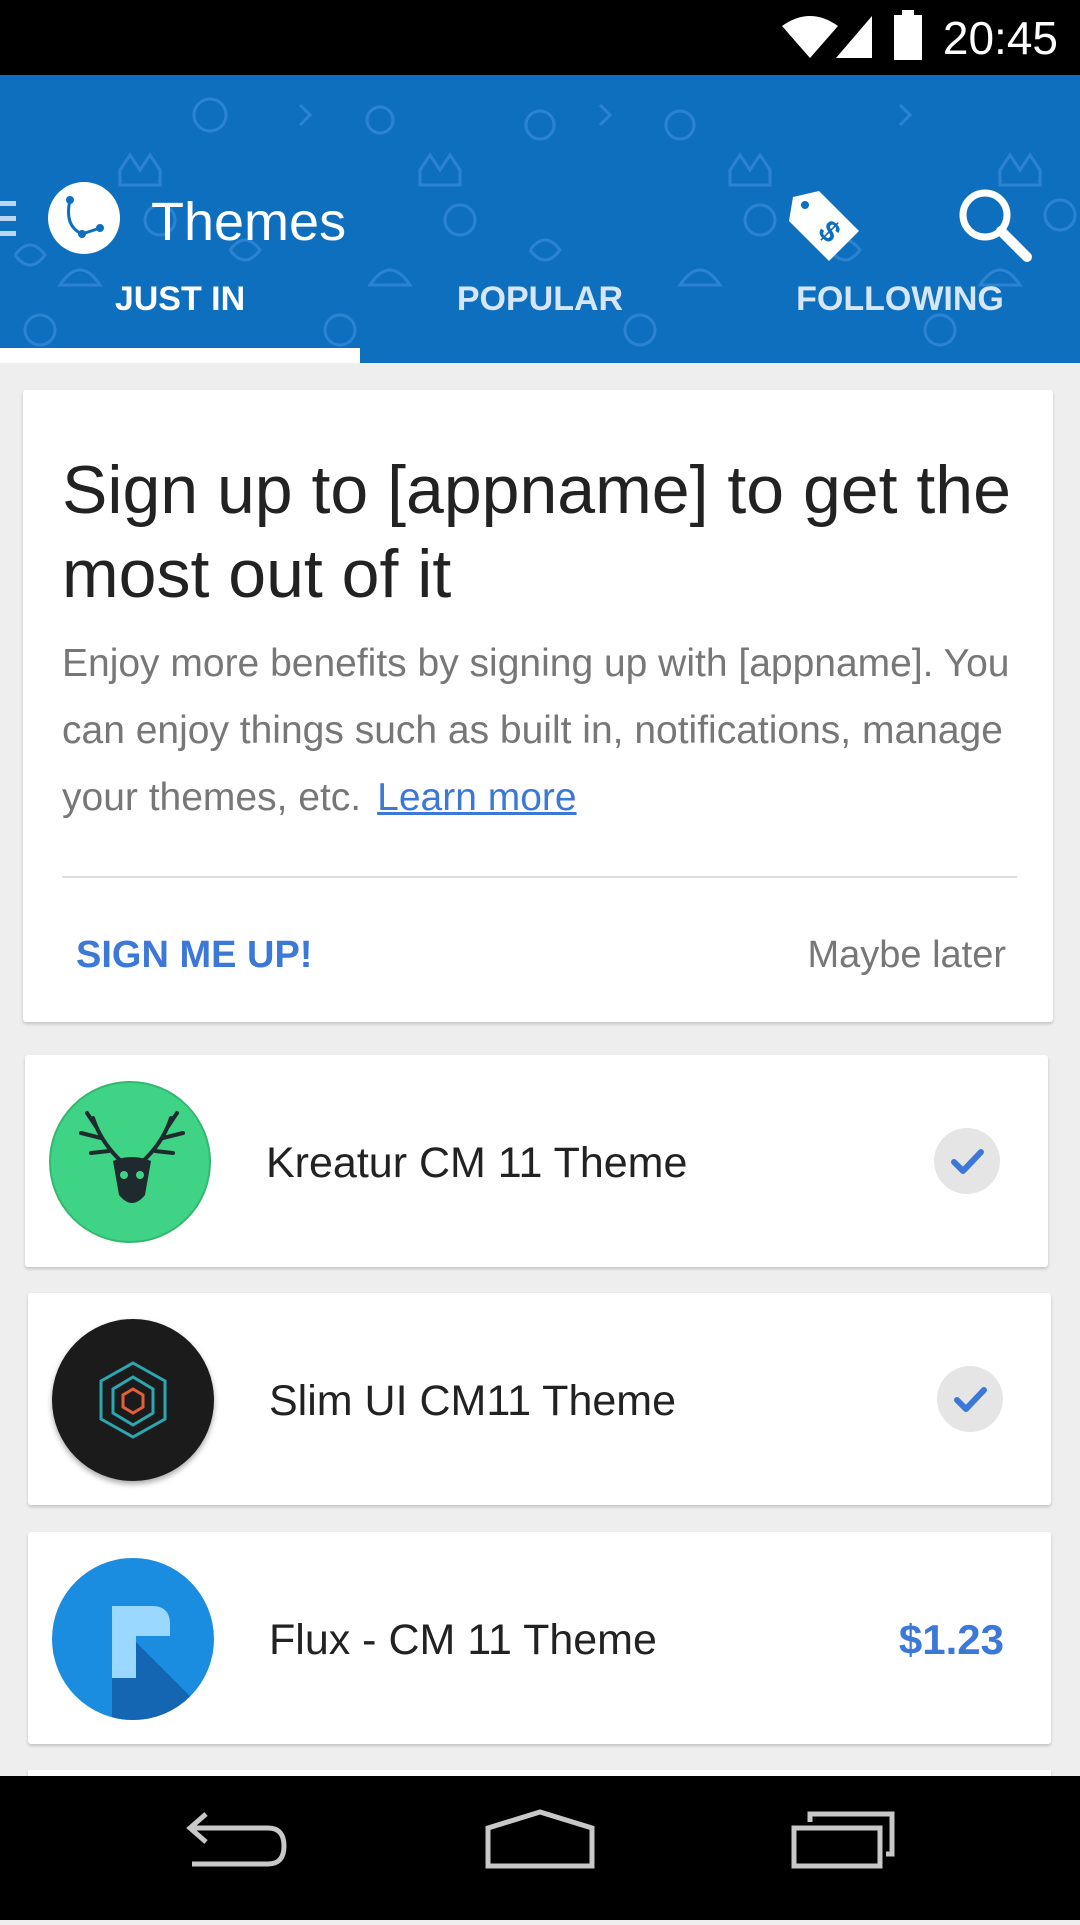  What do you see at coordinates (463, 1640) in the screenshot?
I see `theme-name: Flux - CM 11 Theme` at bounding box center [463, 1640].